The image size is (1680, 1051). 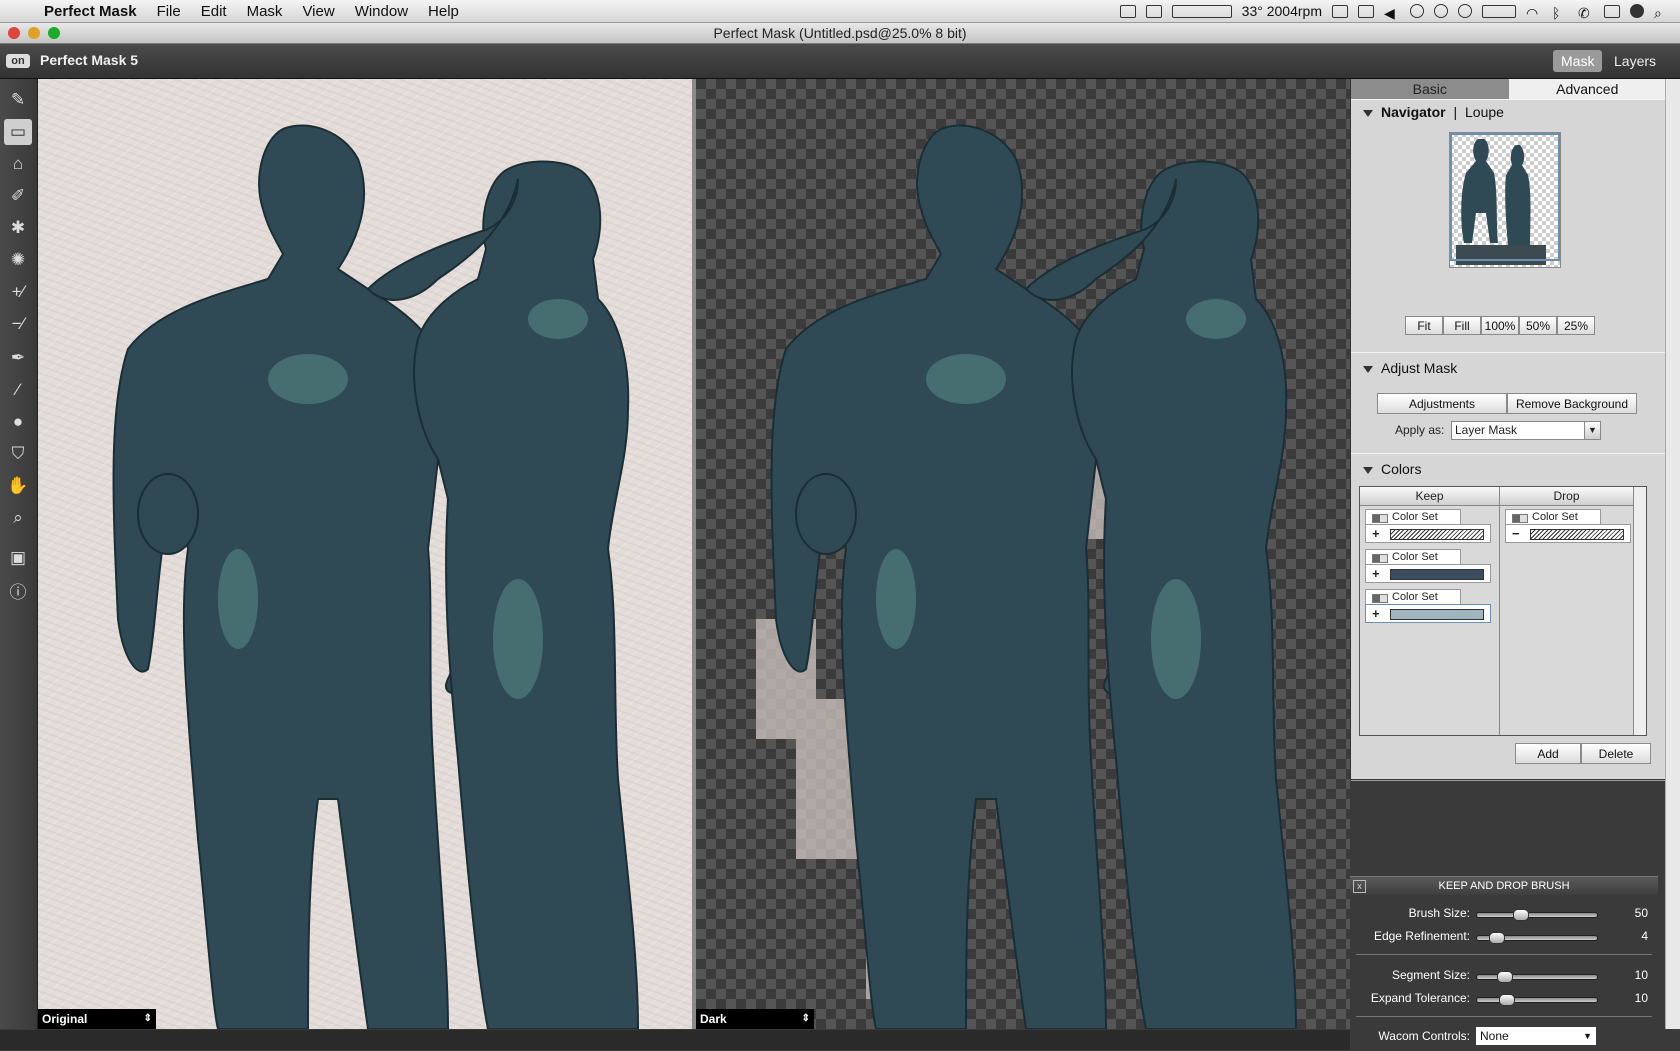 I want to click on navigator-thumbnail, so click(x=1505, y=200).